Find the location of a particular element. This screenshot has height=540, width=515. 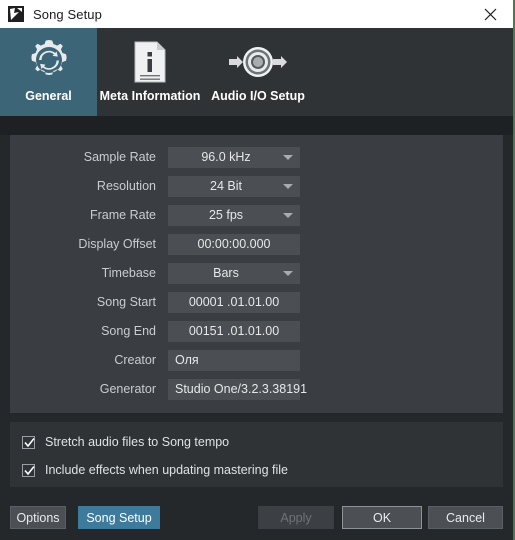

tab-meta-information: Meta Information is located at coordinates (150, 72).